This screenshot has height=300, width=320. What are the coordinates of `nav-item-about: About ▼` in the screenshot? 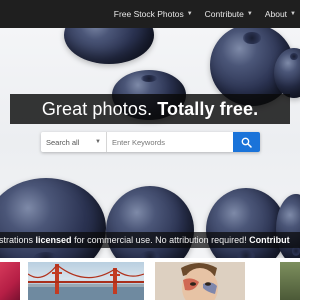 It's located at (280, 14).